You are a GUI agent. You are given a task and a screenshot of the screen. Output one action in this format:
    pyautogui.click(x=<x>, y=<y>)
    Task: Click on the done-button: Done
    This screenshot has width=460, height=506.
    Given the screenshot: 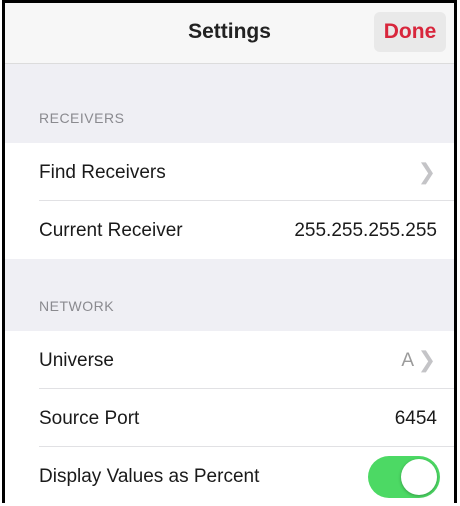 What is the action you would take?
    pyautogui.click(x=410, y=32)
    